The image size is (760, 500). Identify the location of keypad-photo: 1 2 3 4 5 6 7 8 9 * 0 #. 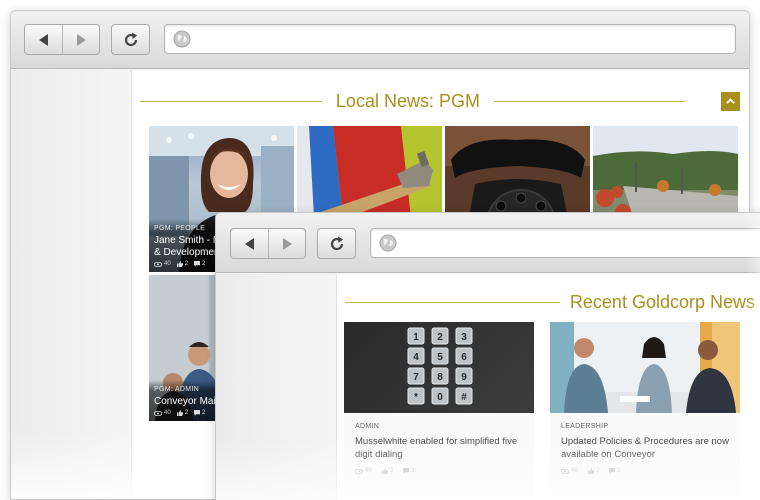
(440, 366).